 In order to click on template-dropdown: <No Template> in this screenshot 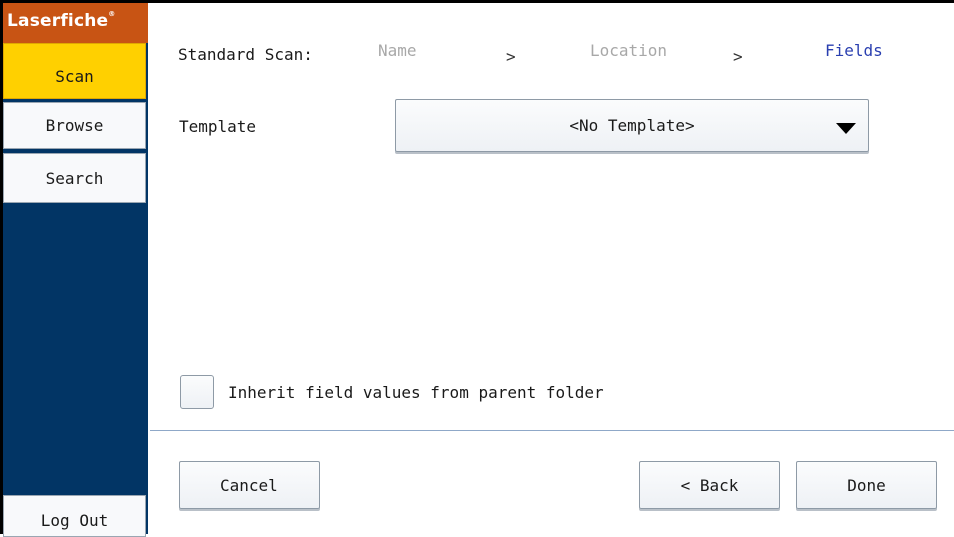, I will do `click(632, 125)`.